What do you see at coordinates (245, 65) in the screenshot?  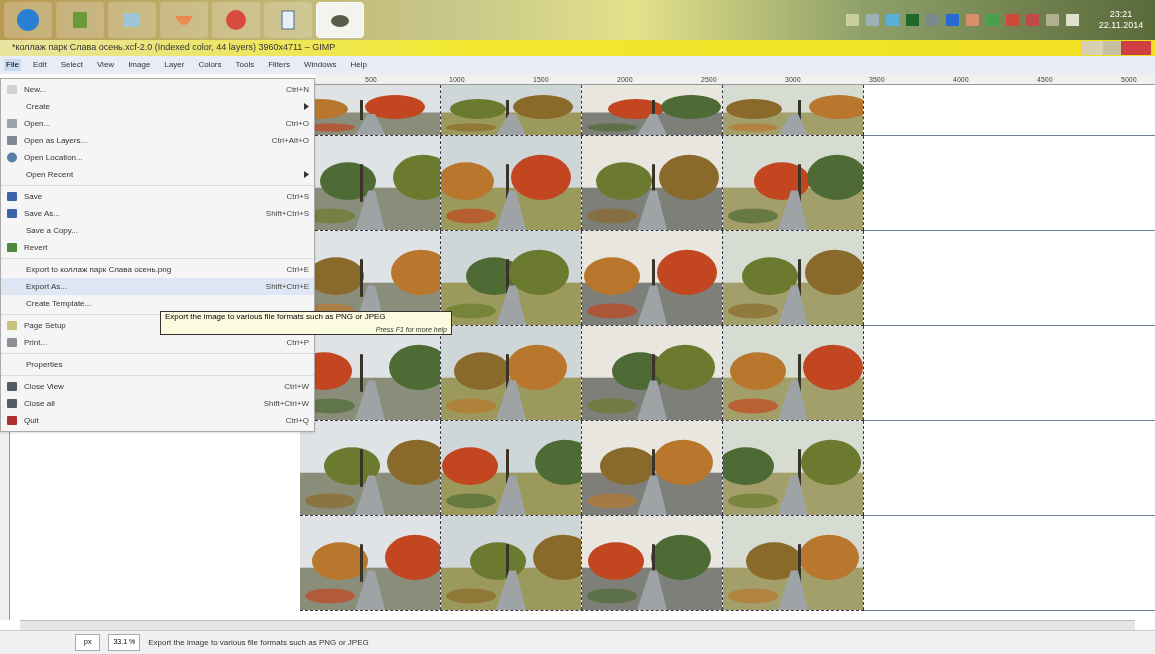 I see `menu-item: Tools` at bounding box center [245, 65].